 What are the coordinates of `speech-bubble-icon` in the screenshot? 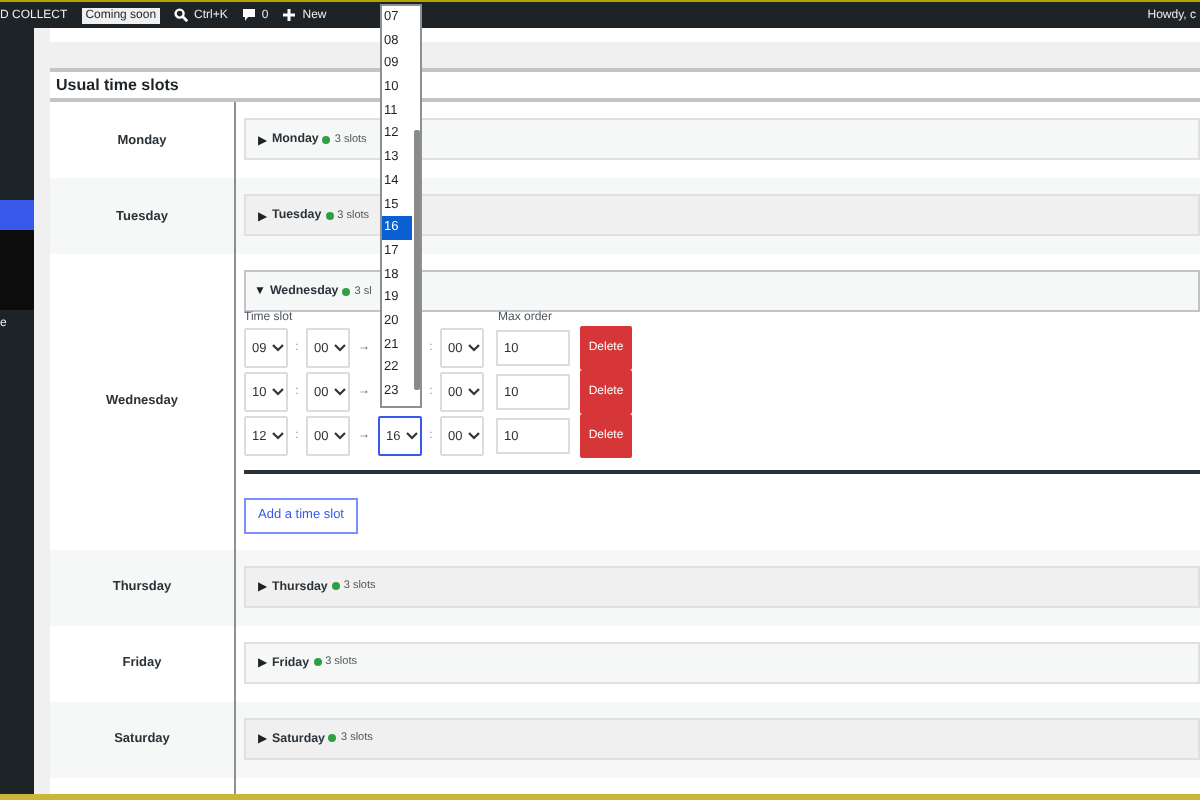 It's located at (248, 15).